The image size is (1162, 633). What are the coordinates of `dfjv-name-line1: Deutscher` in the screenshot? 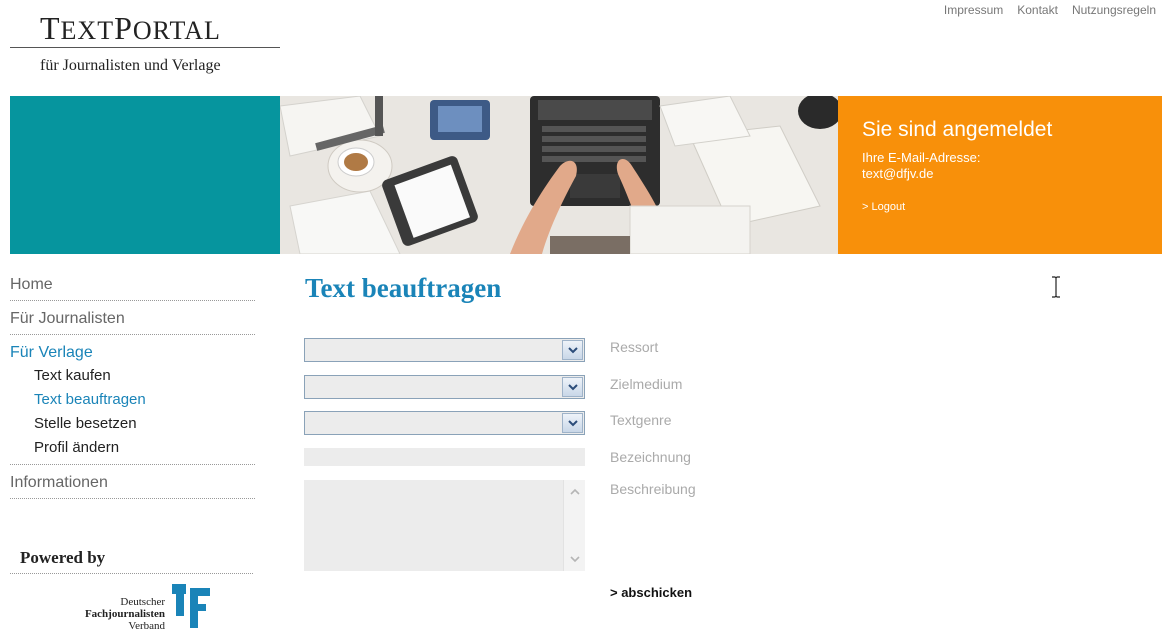 It's located at (142, 602).